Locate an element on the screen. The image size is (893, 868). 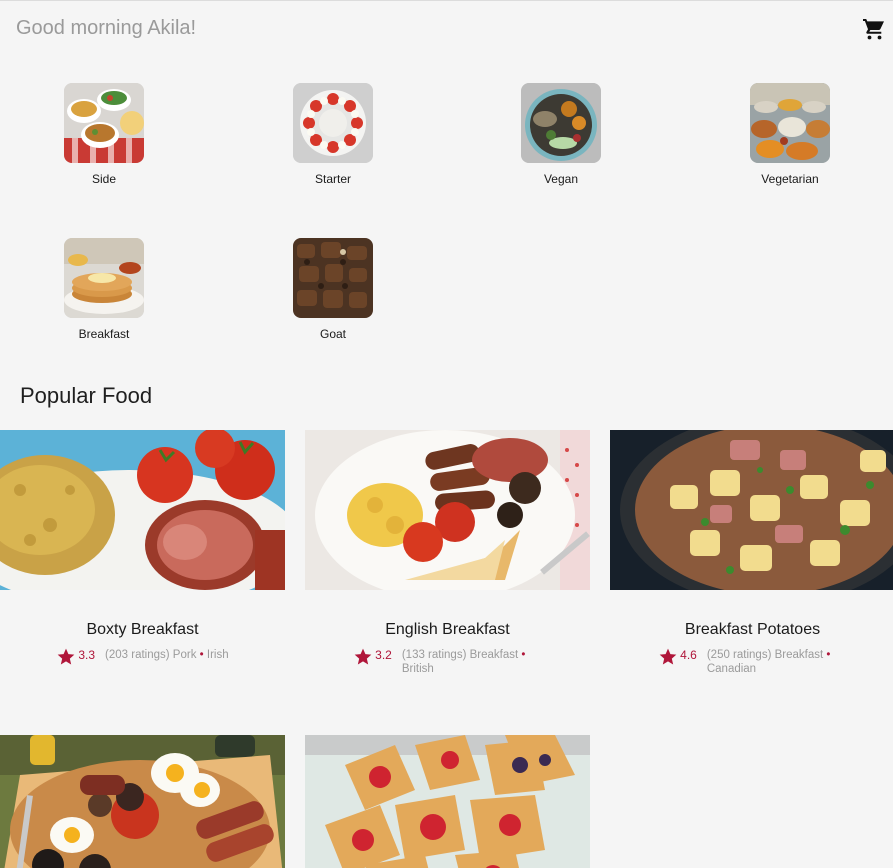
food-name: Breakfast Potatoes is located at coordinates (752, 629).